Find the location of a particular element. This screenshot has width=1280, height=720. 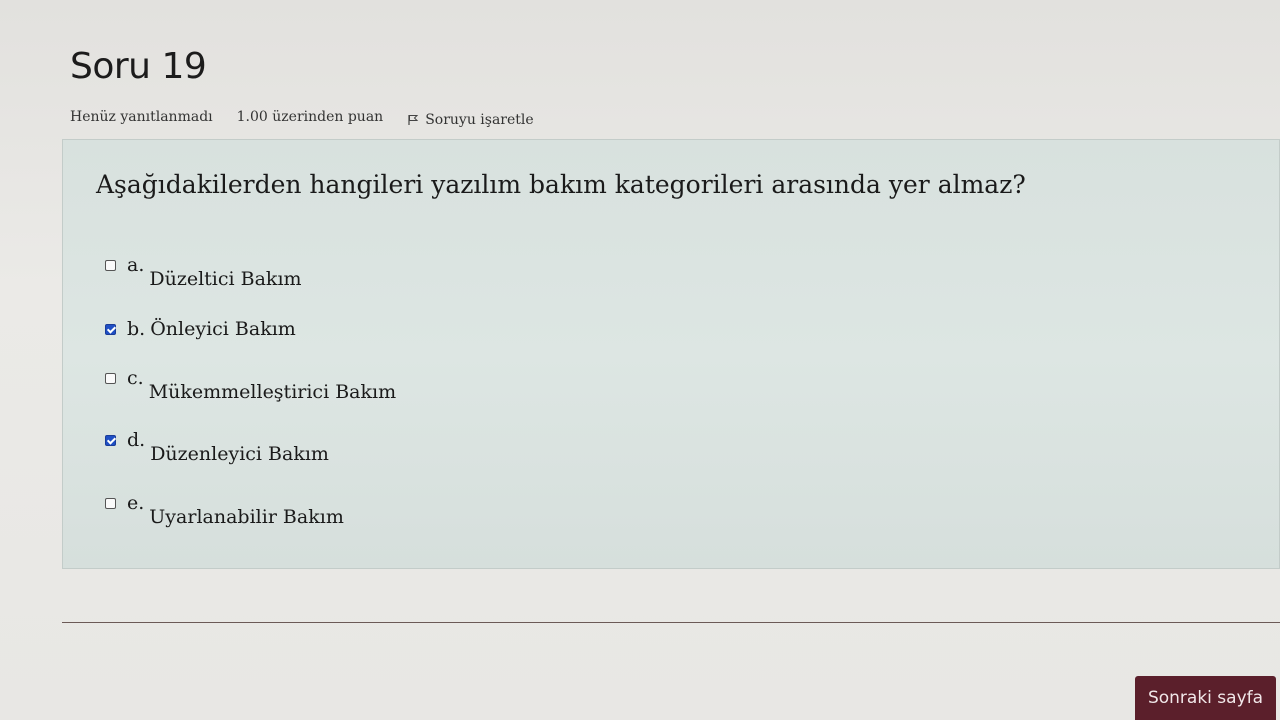

answer-option-c: c. Mükemmelleştirici Bakım is located at coordinates (250, 385).